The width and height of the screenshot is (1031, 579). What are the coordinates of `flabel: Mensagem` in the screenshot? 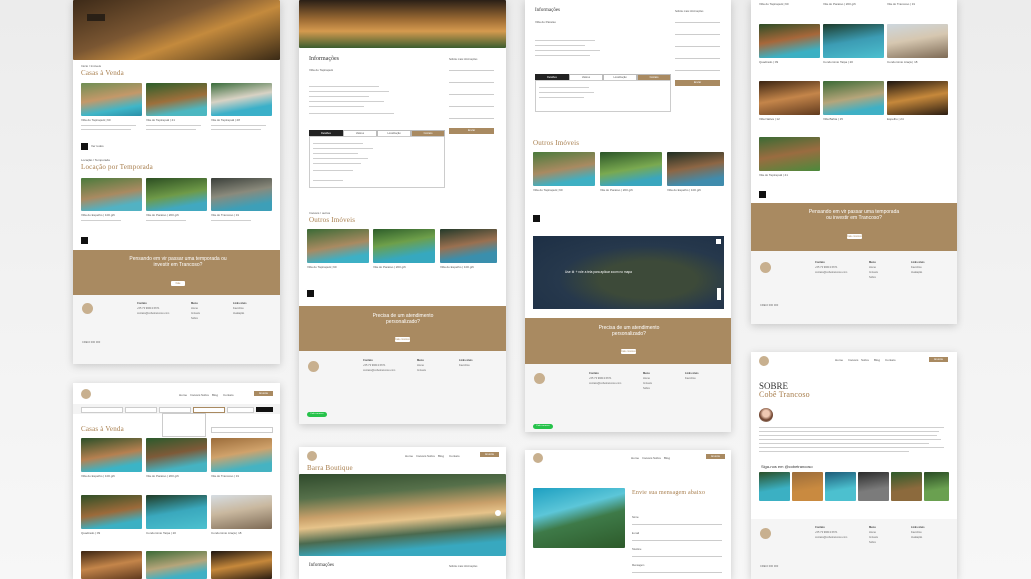 It's located at (638, 565).